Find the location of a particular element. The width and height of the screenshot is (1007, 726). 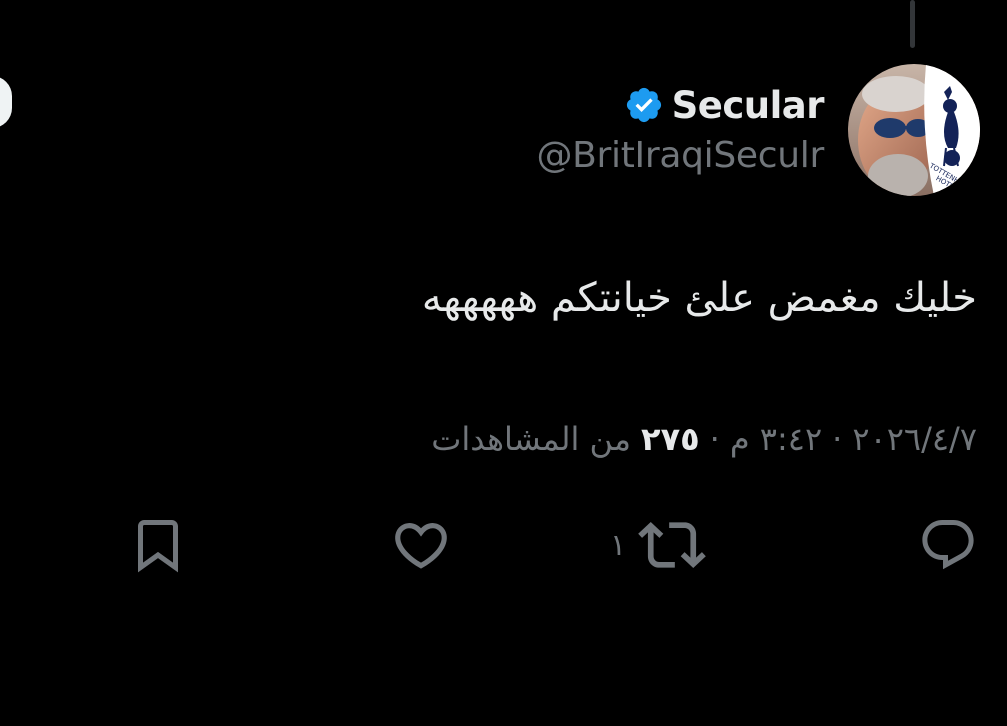

back-button is located at coordinates (6, 102).